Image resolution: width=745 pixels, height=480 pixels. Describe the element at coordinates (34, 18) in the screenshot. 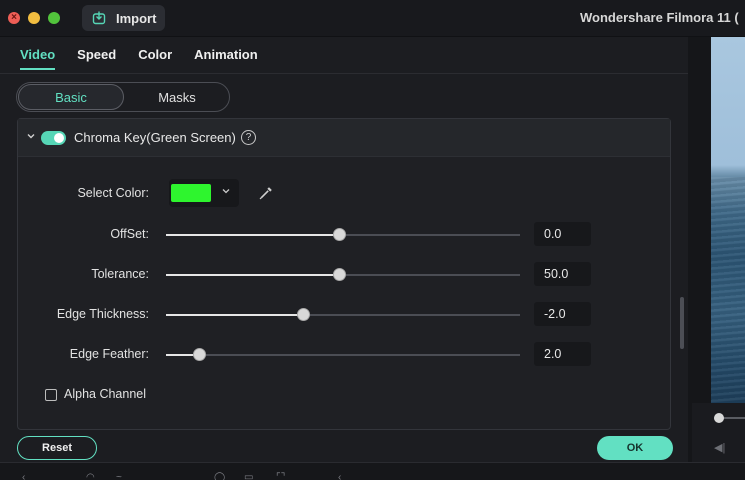

I see `window-minimize-button` at that location.